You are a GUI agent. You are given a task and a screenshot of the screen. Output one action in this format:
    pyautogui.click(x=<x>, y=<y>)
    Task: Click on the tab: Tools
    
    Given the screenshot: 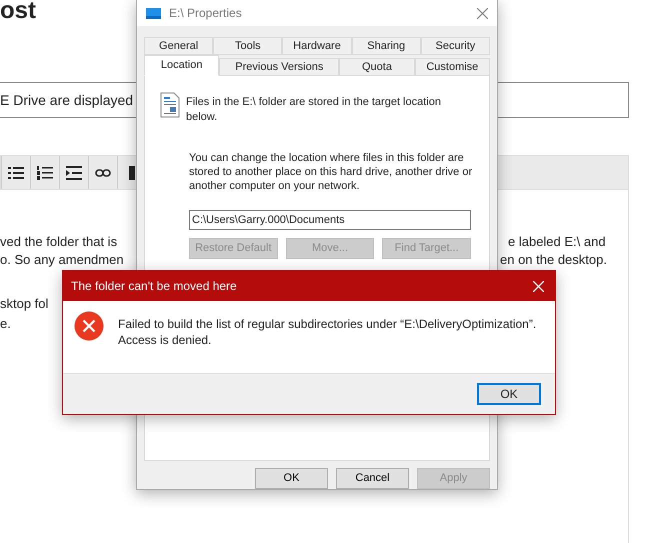 What is the action you would take?
    pyautogui.click(x=247, y=46)
    